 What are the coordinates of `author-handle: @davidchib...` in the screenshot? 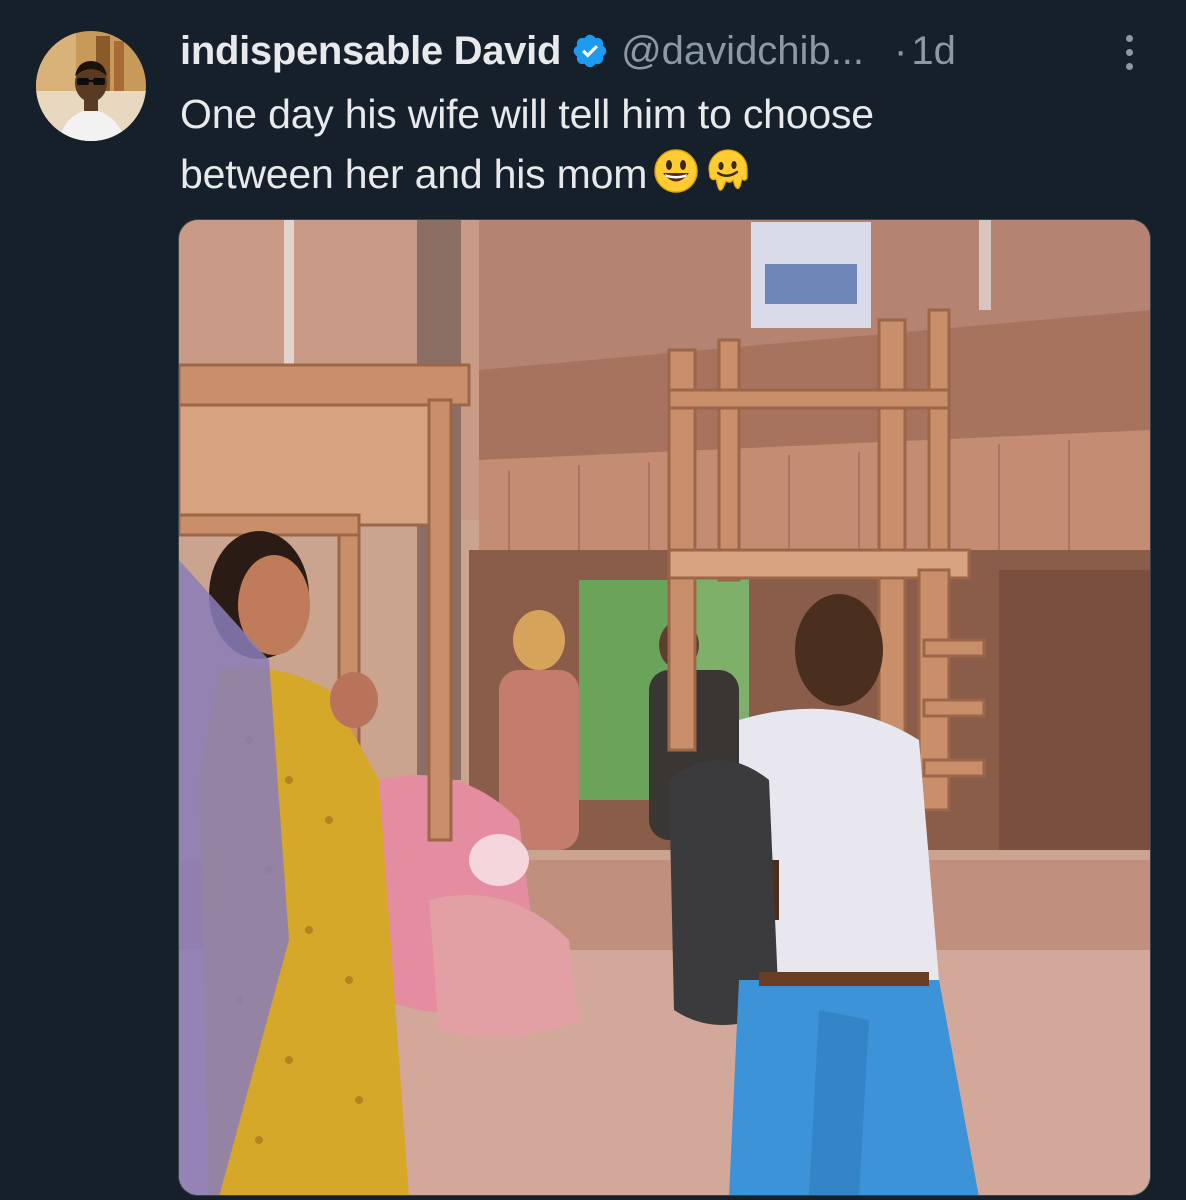 It's located at (742, 51).